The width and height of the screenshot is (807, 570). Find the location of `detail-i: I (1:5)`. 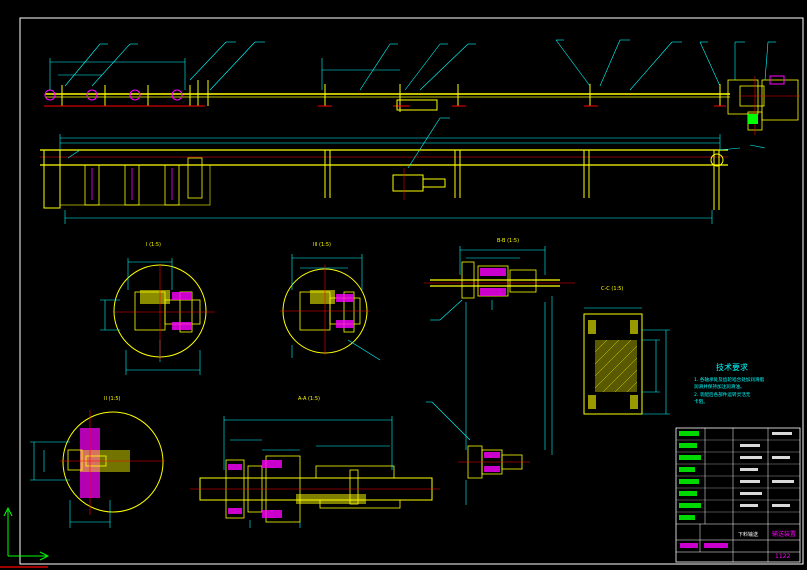

detail-i: I (1:5) is located at coordinates (157, 308).